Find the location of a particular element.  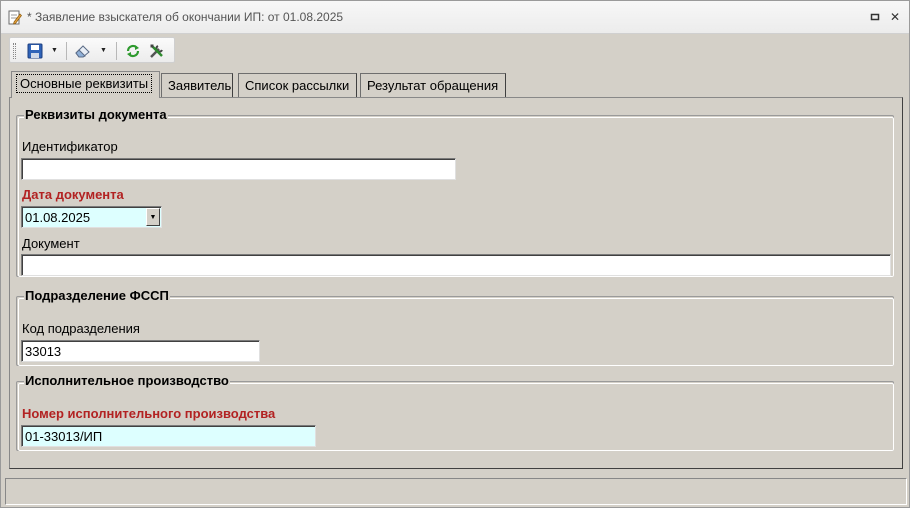

document-edit-icon is located at coordinates (15, 17).